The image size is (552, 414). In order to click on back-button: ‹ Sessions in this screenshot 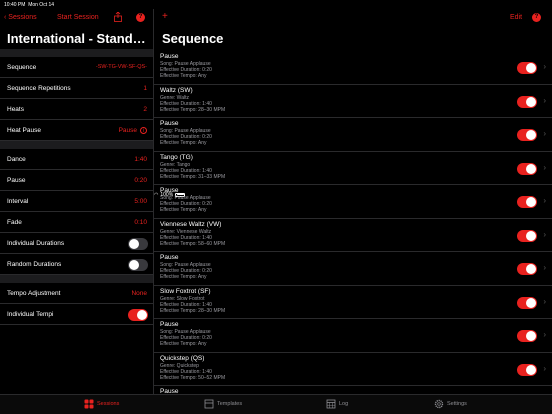, I will do `click(20, 17)`.